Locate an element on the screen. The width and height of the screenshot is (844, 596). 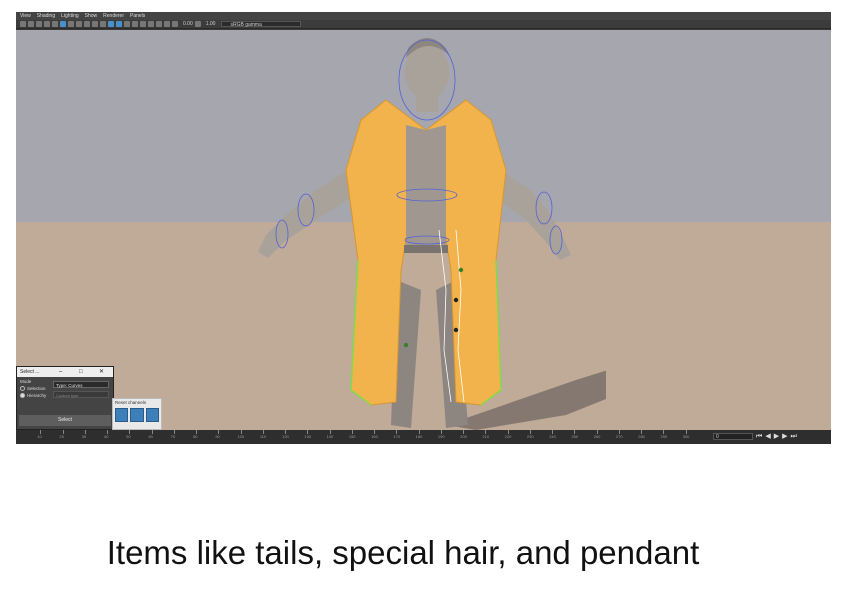
timeline-tick-label: 250 is located at coordinates (575, 436).